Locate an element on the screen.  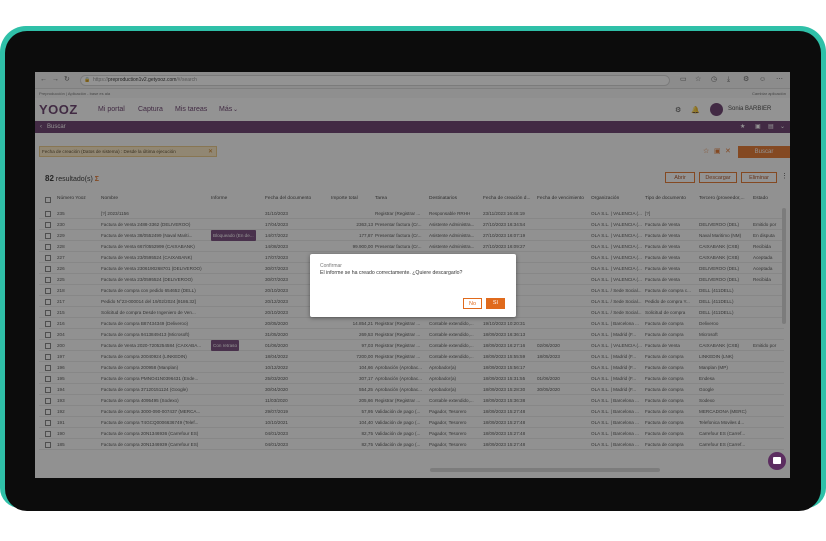
chat-icon is located at coordinates (777, 461).